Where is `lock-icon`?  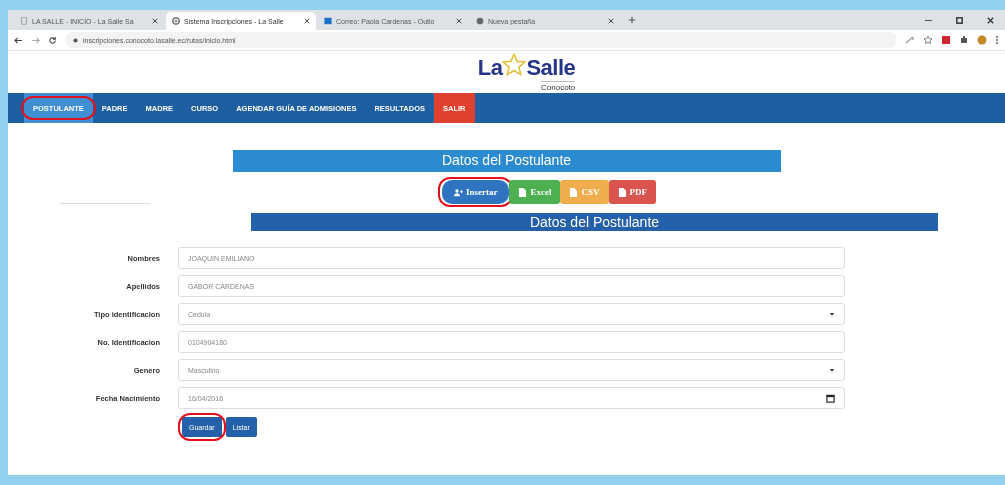
lock-icon is located at coordinates (75, 40).